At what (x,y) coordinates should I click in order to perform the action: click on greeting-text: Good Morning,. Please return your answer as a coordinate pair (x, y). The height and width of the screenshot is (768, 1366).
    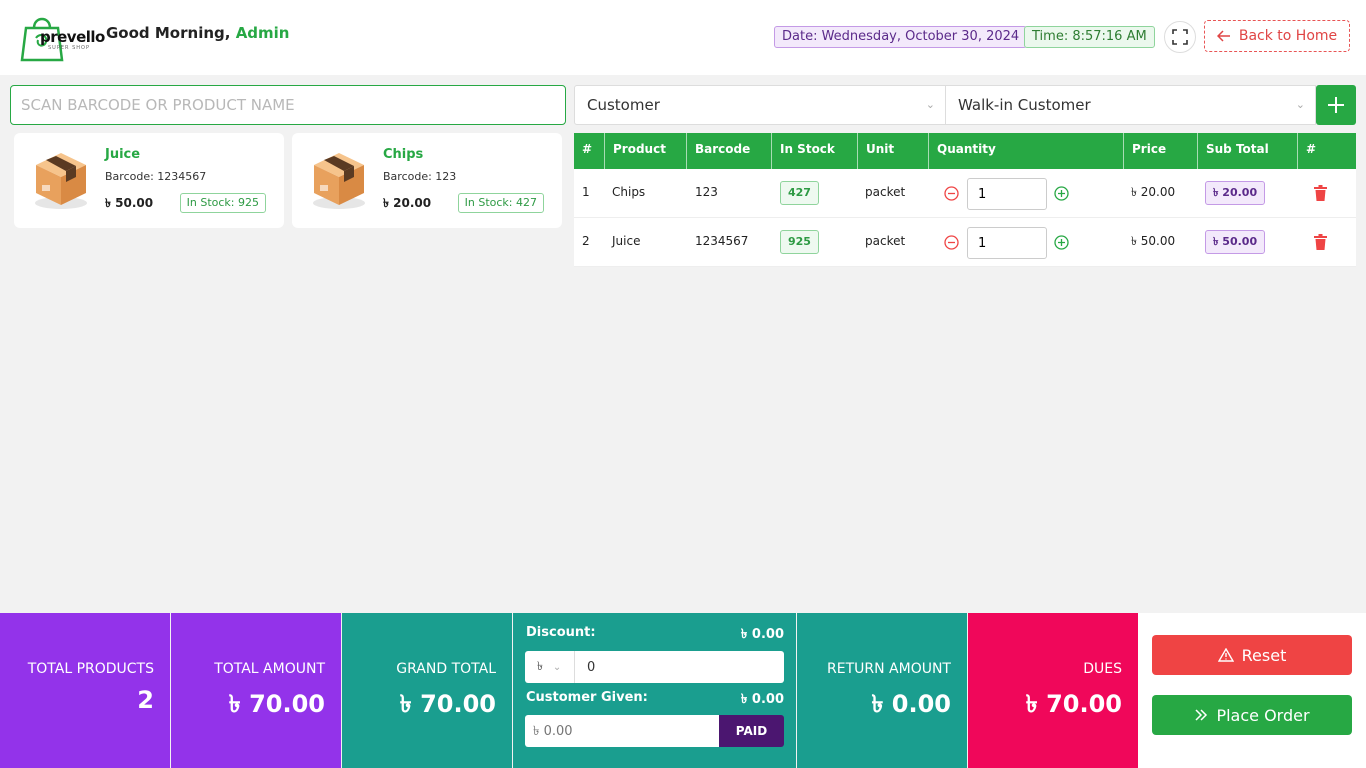
    Looking at the image, I should click on (168, 33).